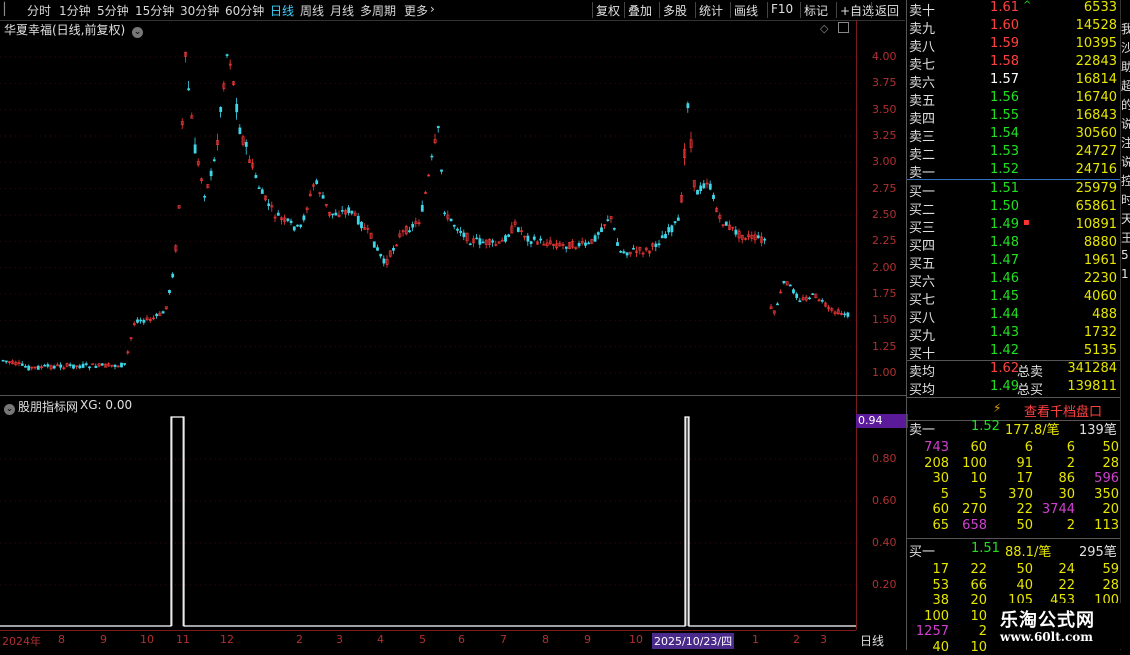 This screenshot has width=1130, height=655. Describe the element at coordinates (856, 325) in the screenshot. I see `axis-divider` at that location.